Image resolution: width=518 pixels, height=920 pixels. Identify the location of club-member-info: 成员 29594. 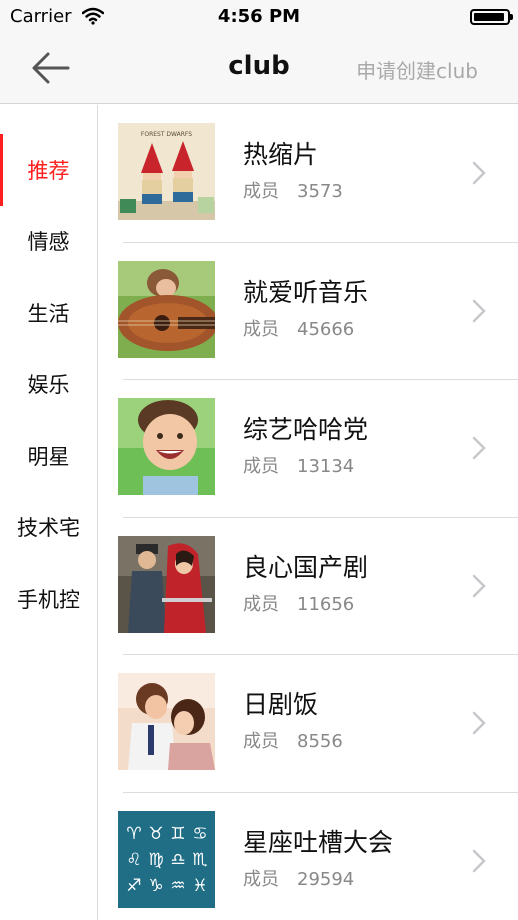
(298, 878).